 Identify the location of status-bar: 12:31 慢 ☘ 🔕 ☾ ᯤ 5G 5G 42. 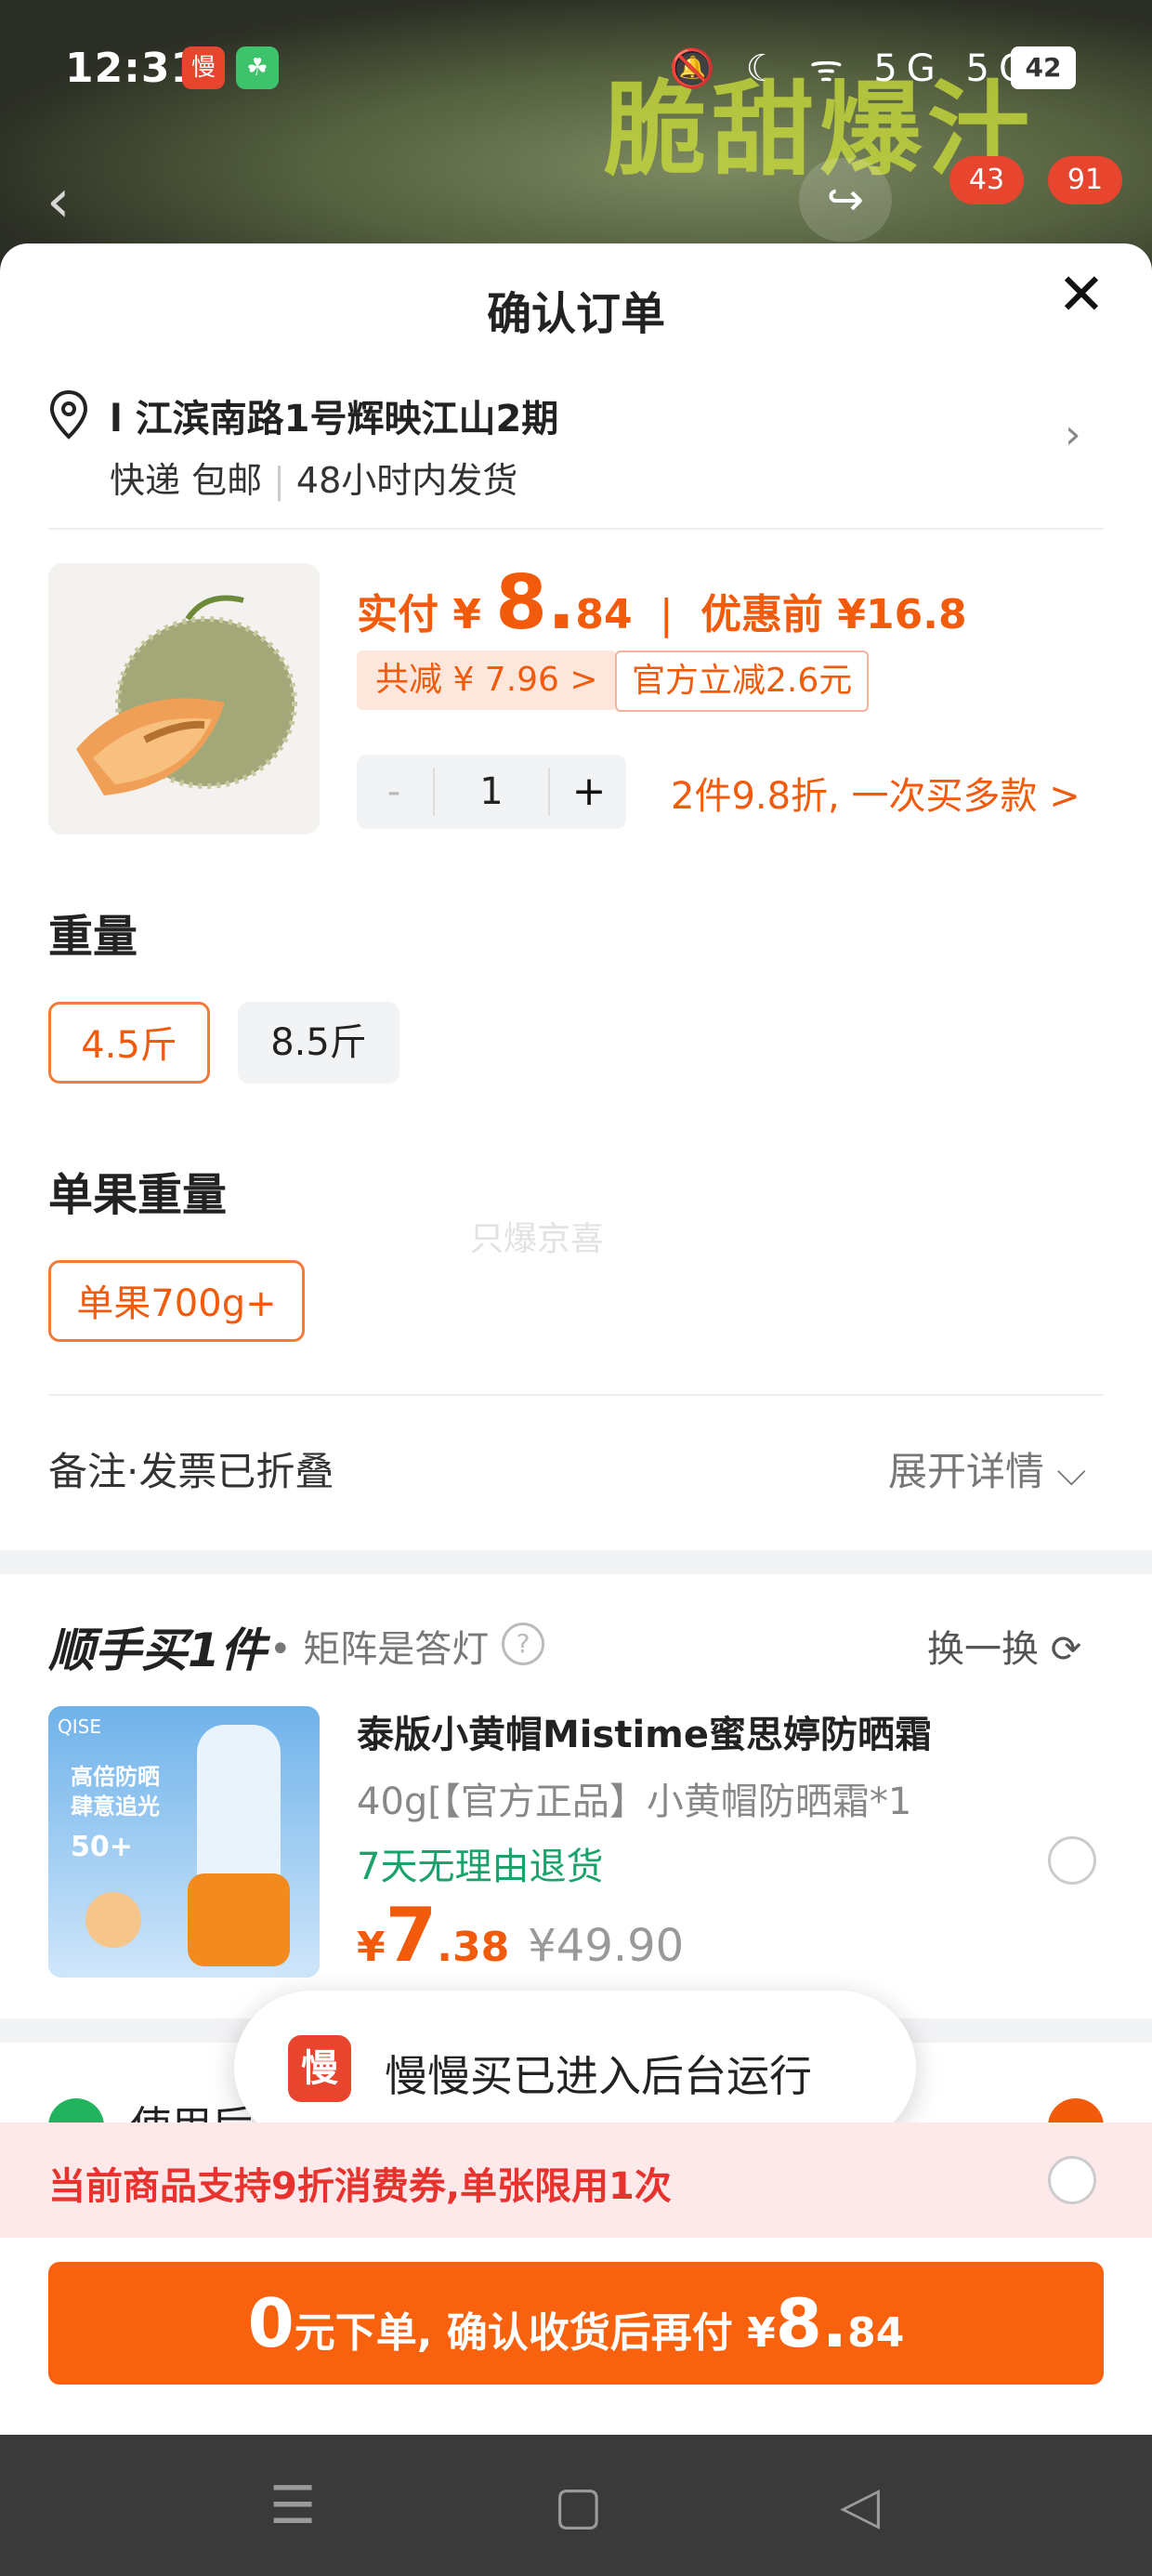
(576, 69).